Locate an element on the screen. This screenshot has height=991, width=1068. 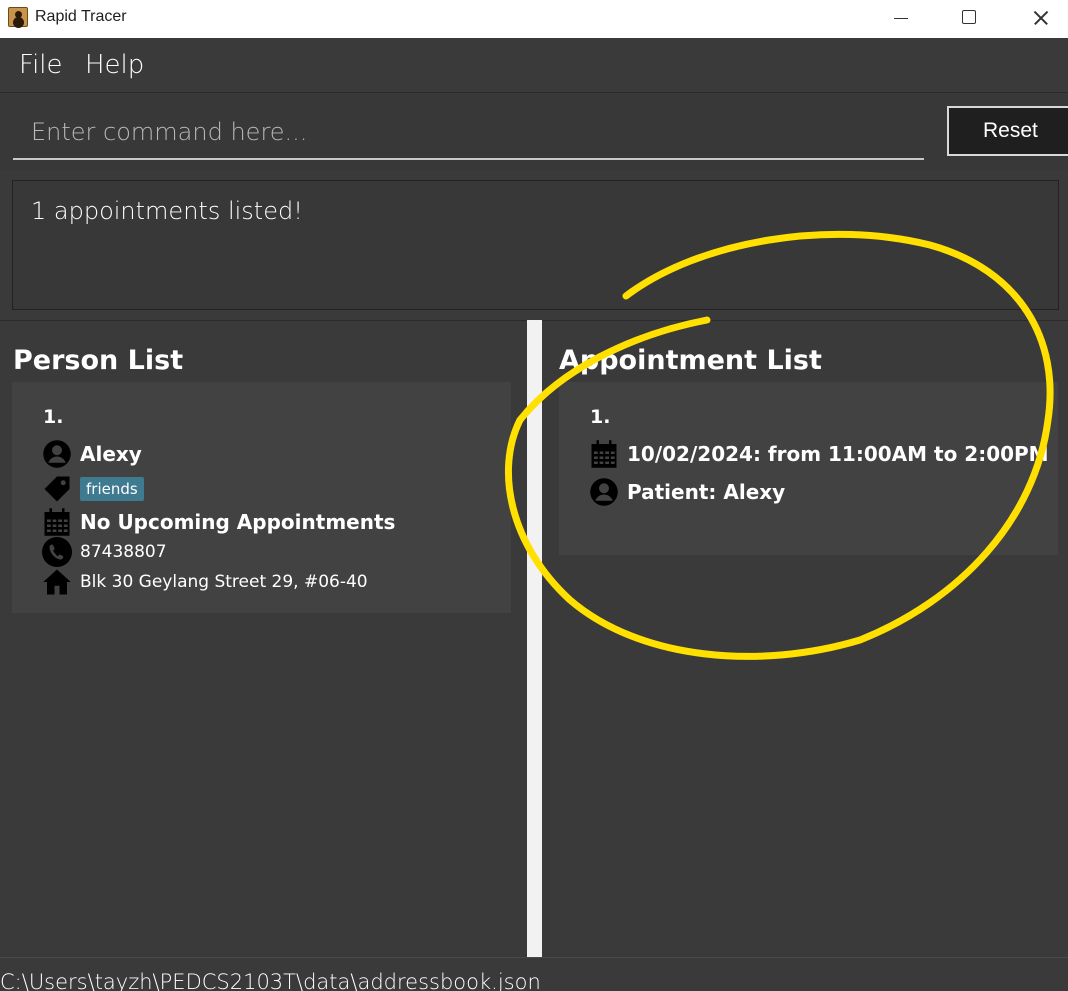
home-icon is located at coordinates (57, 582).